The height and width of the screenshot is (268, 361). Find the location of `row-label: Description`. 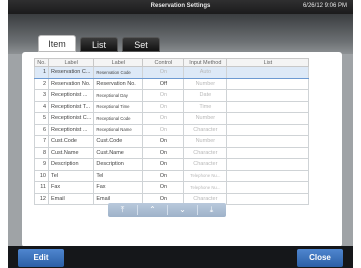

row-label: Description is located at coordinates (71, 164).